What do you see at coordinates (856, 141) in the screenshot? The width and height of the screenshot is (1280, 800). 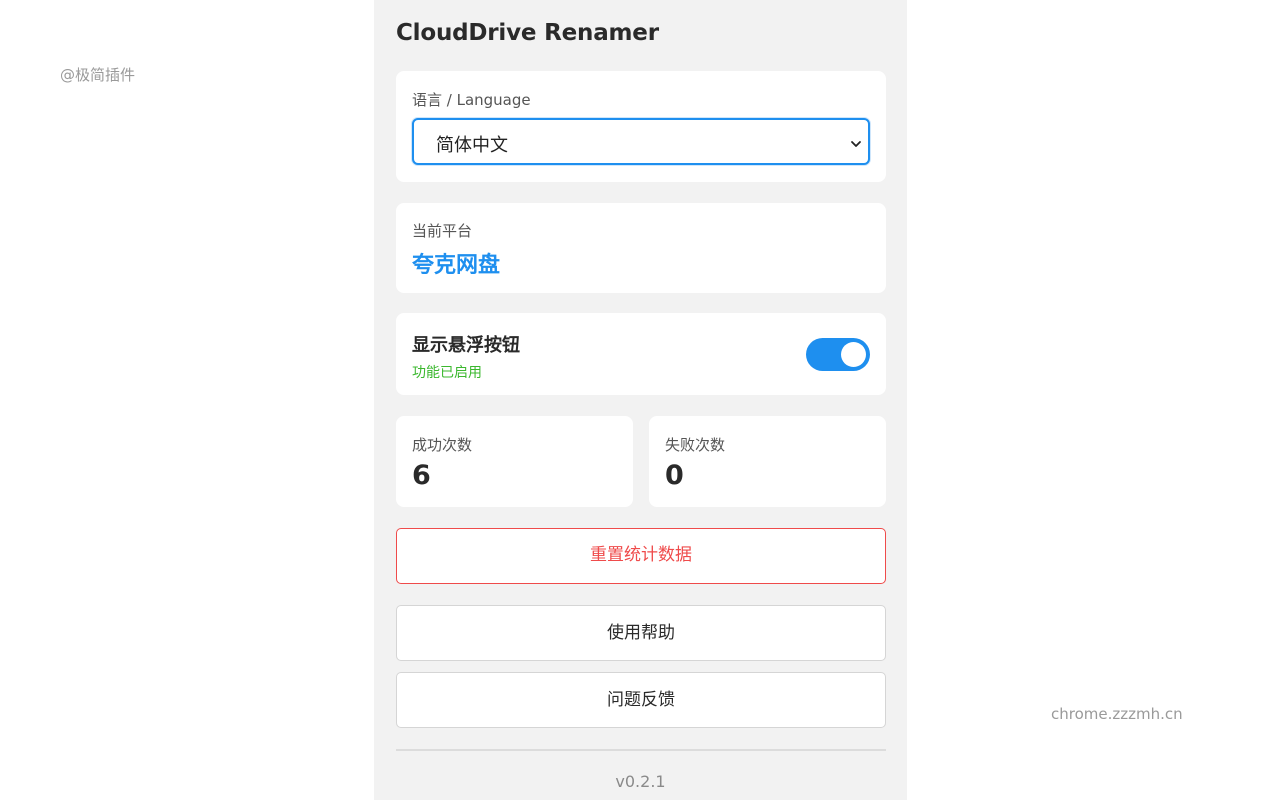 I see `chevron-down-icon` at bounding box center [856, 141].